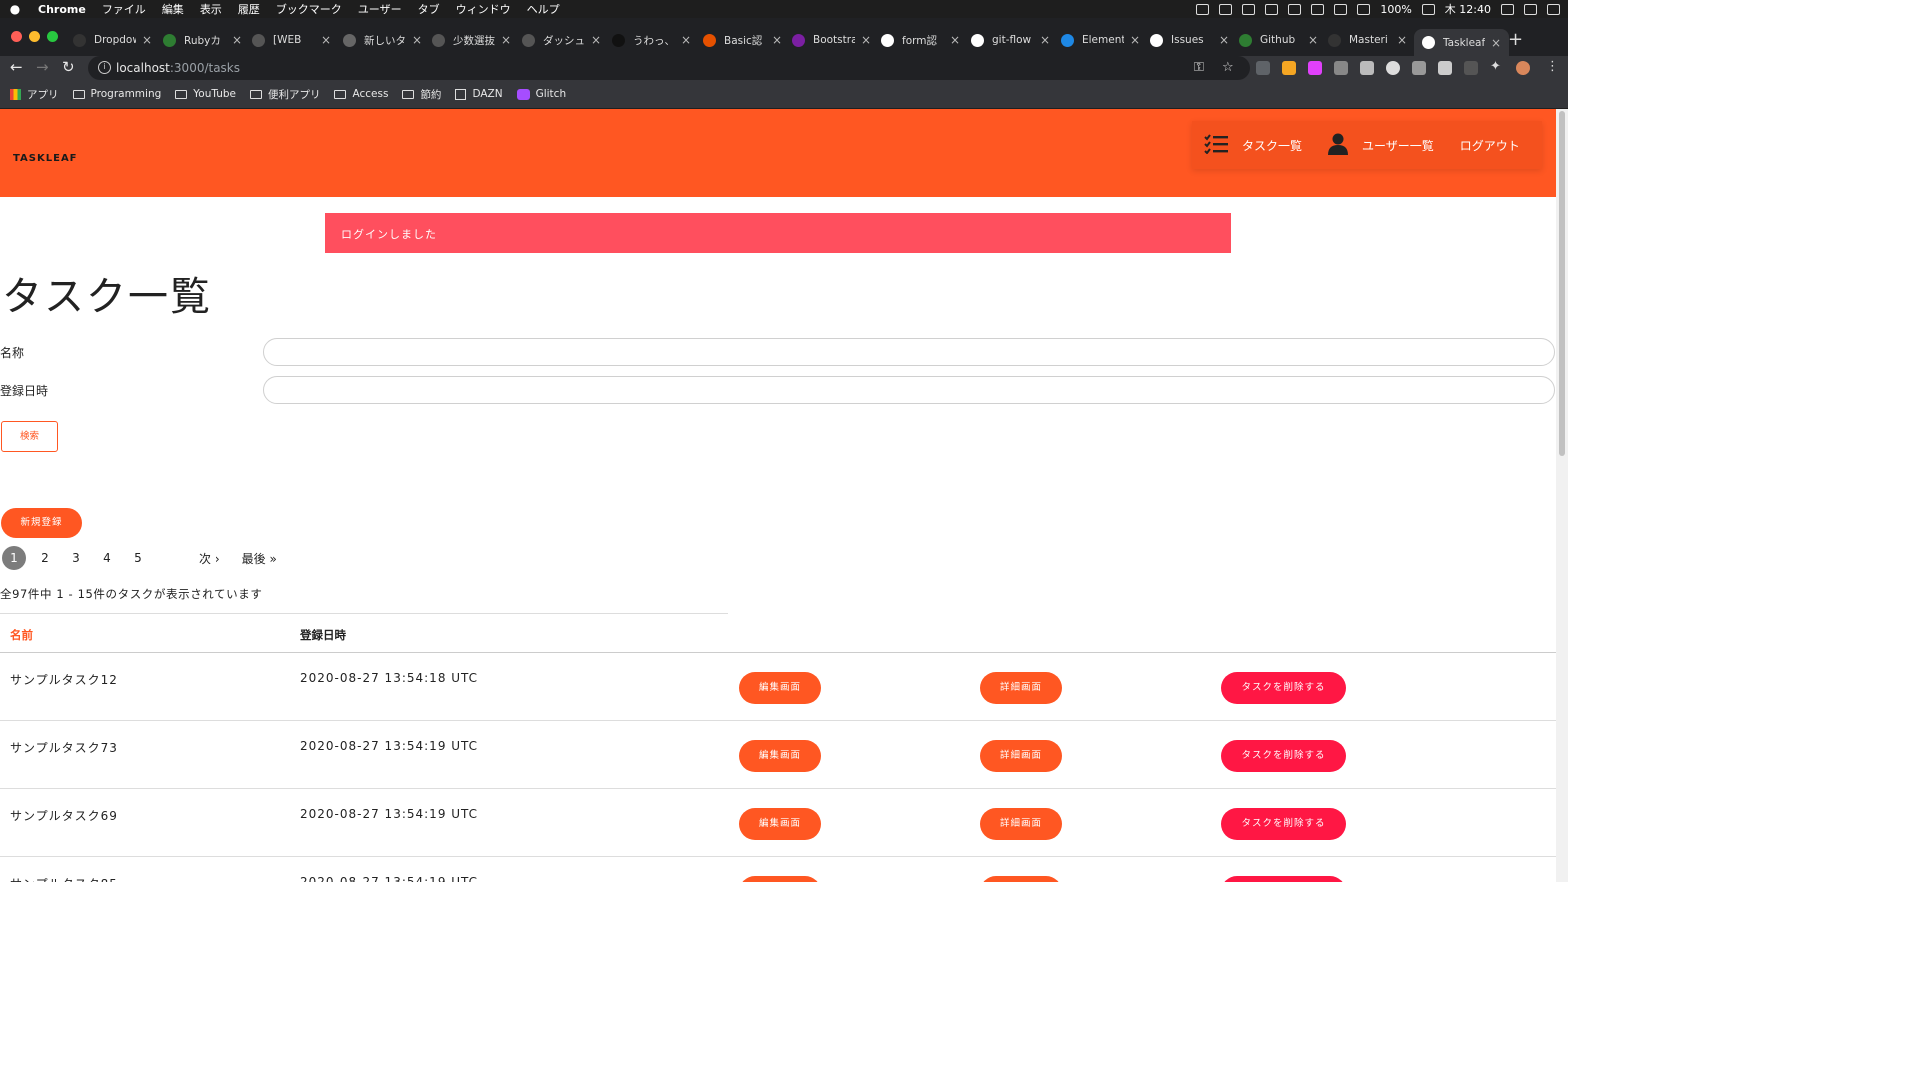 The height and width of the screenshot is (1080, 1920). Describe the element at coordinates (742, 40) in the screenshot. I see `browser-tab: Basic認 ×` at that location.